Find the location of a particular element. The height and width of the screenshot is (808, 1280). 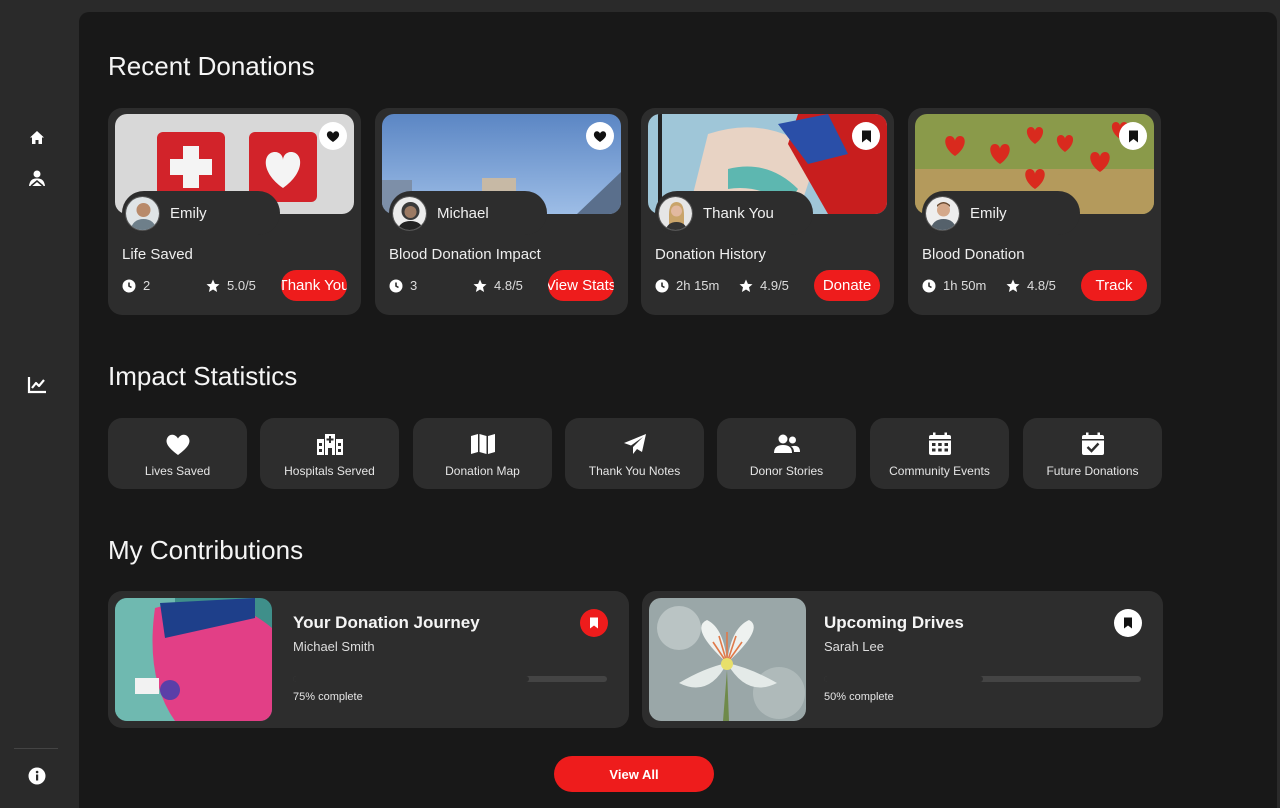

impact-statistics-title: Impact Statistics is located at coordinates (203, 376).